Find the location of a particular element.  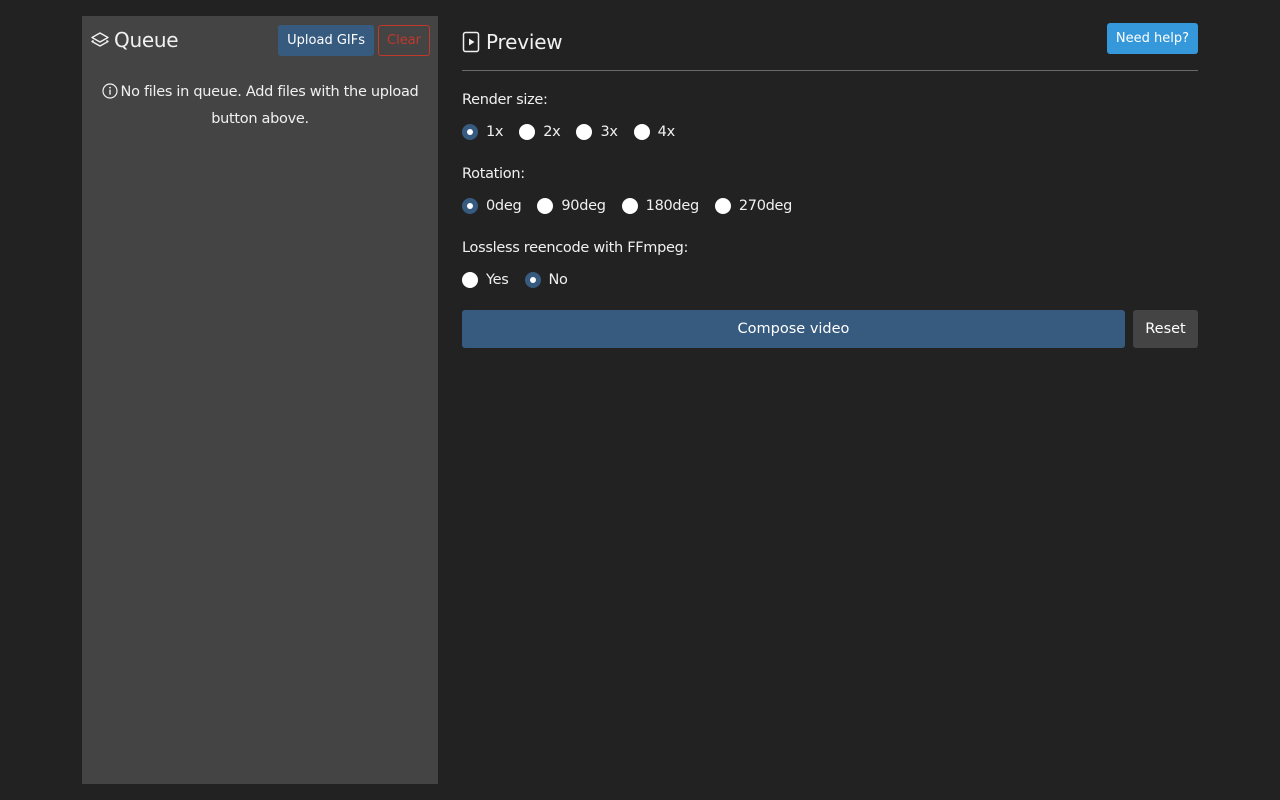

radio-label: 180deg is located at coordinates (672, 206).